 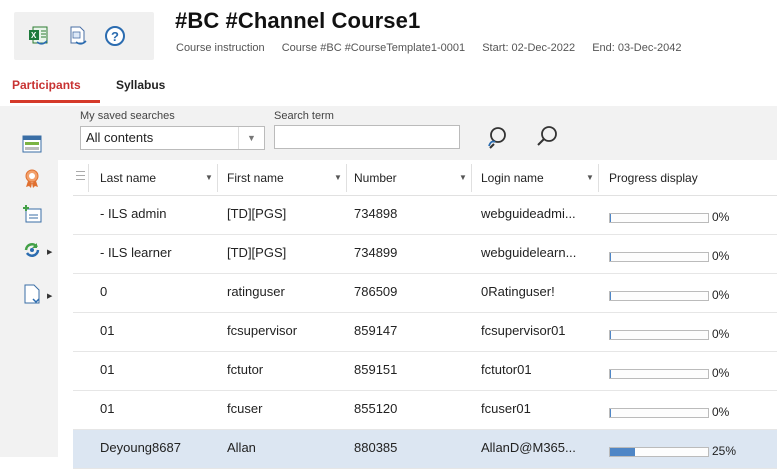 What do you see at coordinates (518, 291) in the screenshot?
I see `cell-login: 0Ratinguser!` at bounding box center [518, 291].